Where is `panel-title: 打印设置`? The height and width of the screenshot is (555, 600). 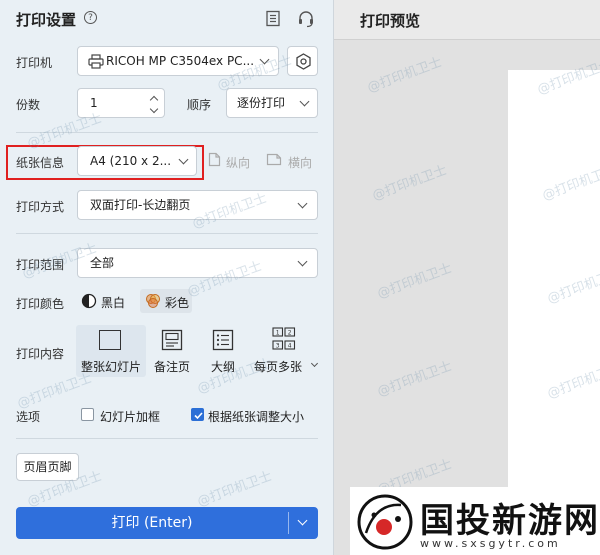 panel-title: 打印设置 is located at coordinates (46, 20).